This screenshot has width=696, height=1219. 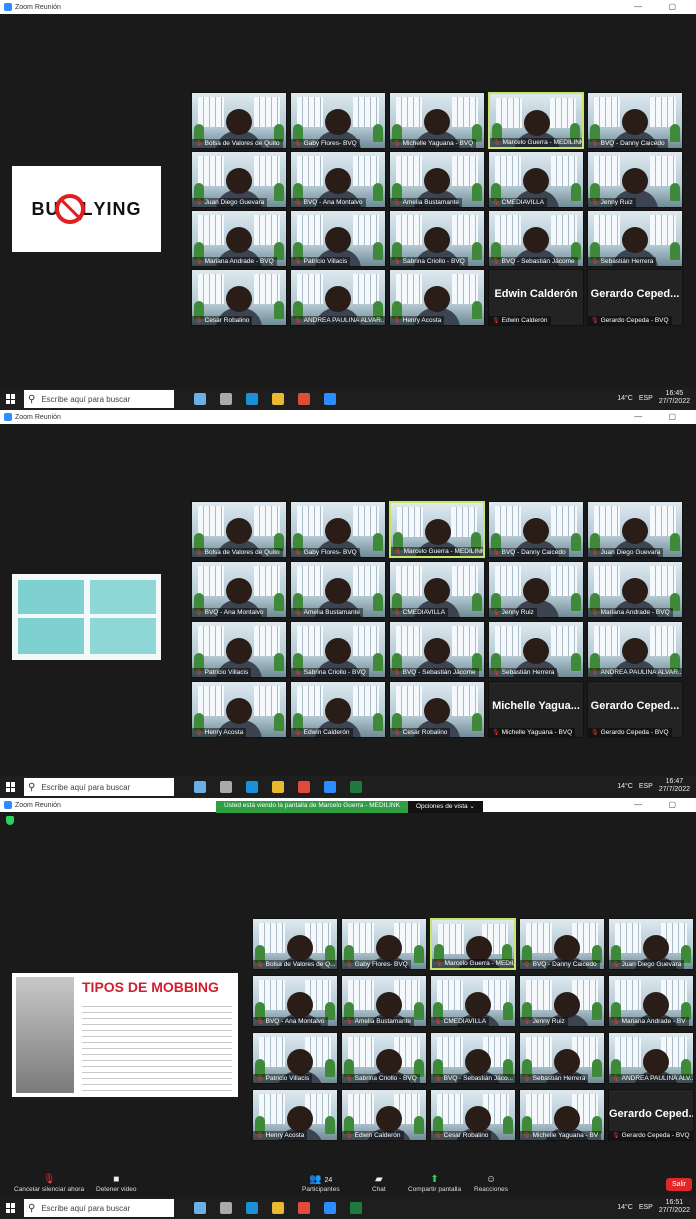 What do you see at coordinates (491, 1183) in the screenshot?
I see `reactions-button: ☺ Reacciones` at bounding box center [491, 1183].